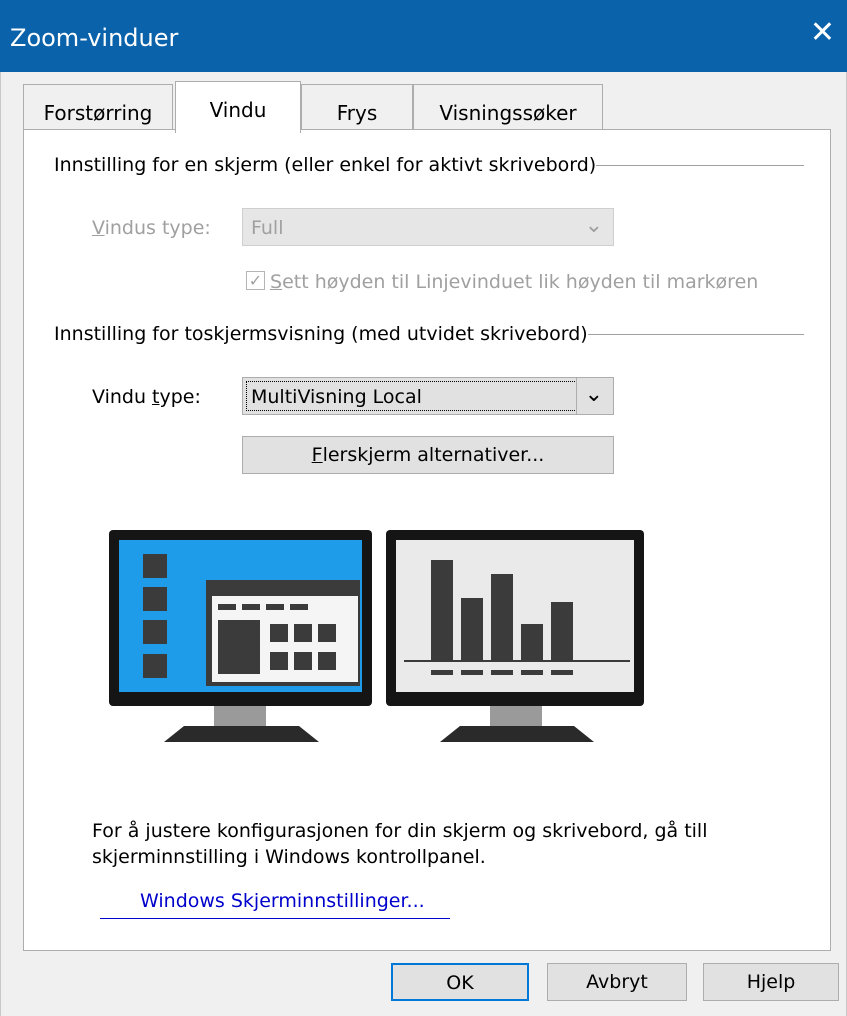  Describe the element at coordinates (515, 636) in the screenshot. I see `right-monitor` at that location.